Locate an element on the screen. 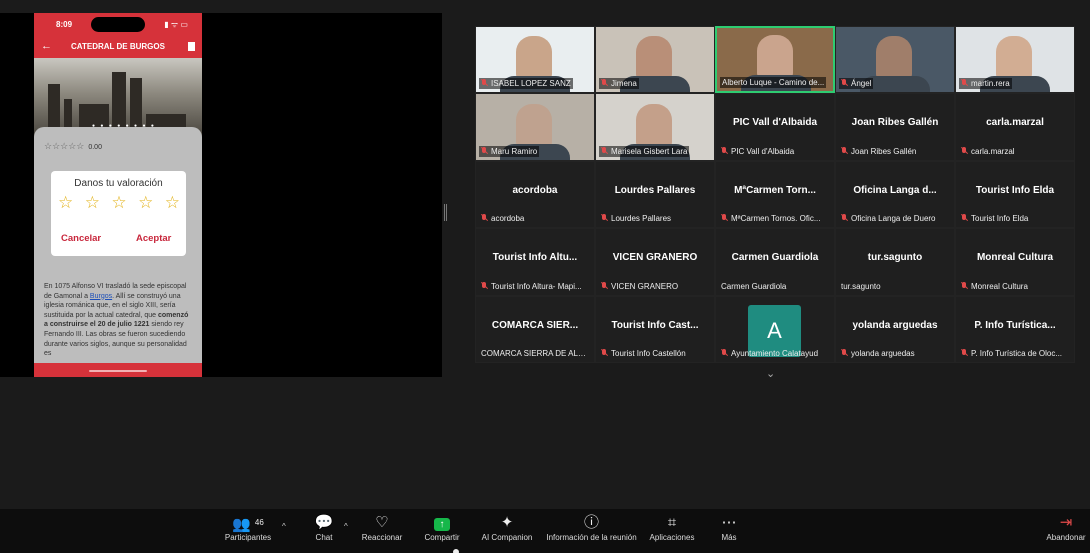 The width and height of the screenshot is (1090, 553). phone-status-bar: 8:09 ▮ ᯤ ▭ is located at coordinates (118, 24).